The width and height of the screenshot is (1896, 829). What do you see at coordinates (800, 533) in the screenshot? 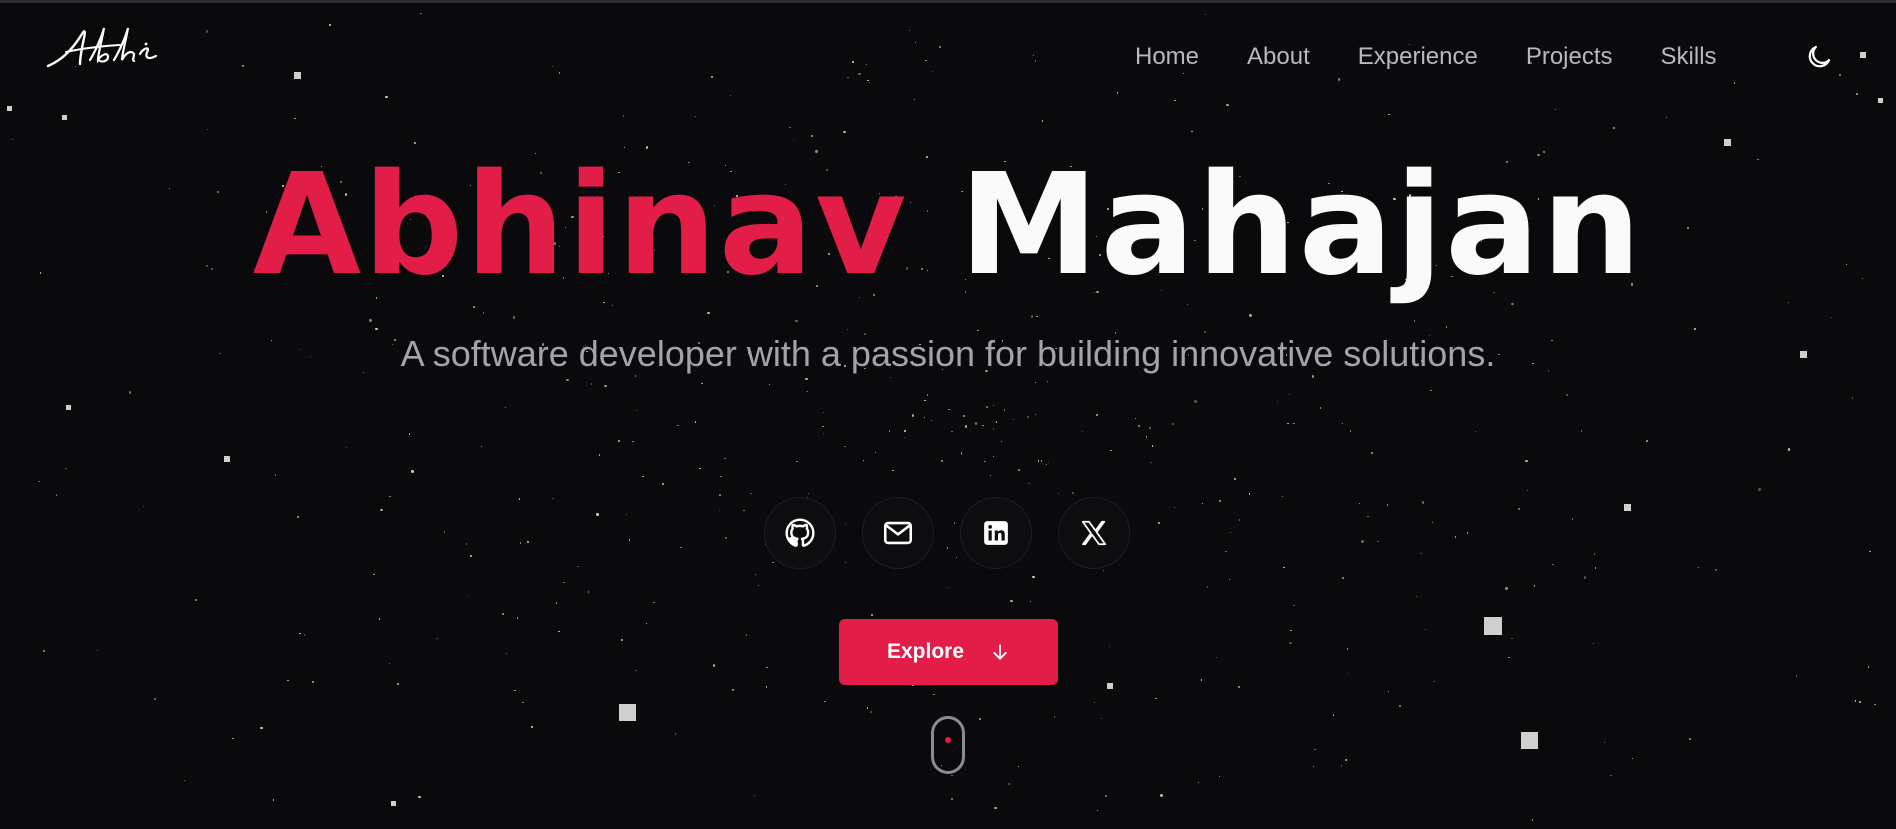
I see `github-link` at bounding box center [800, 533].